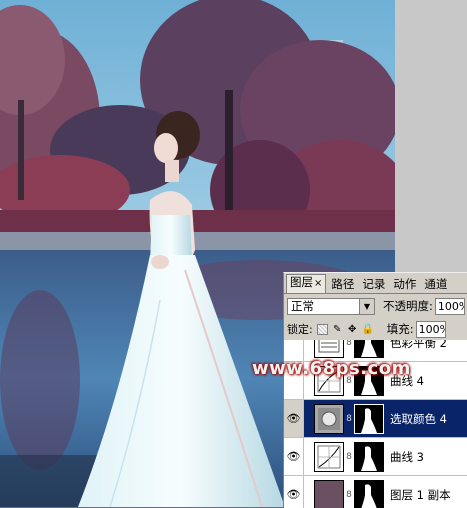 The height and width of the screenshot is (508, 467). I want to click on fill-input: 100%, so click(431, 329).